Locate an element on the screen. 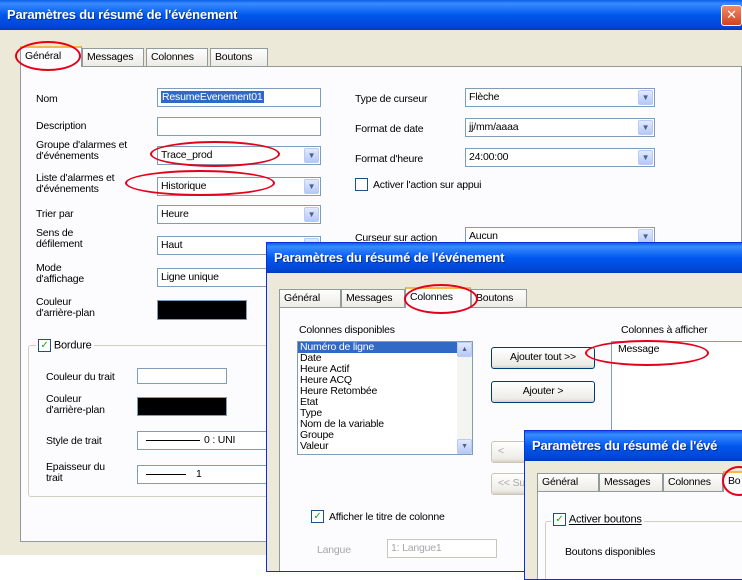  line-color-swatch is located at coordinates (182, 376).